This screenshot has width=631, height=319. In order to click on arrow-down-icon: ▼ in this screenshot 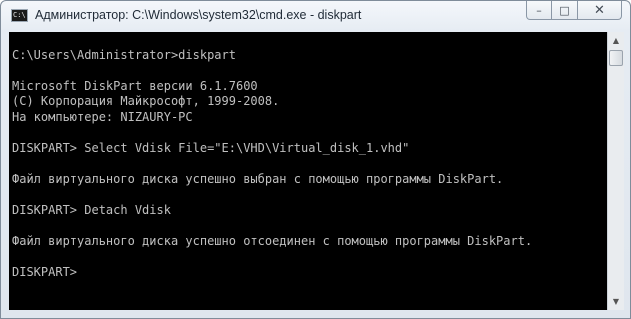, I will do `click(616, 301)`.